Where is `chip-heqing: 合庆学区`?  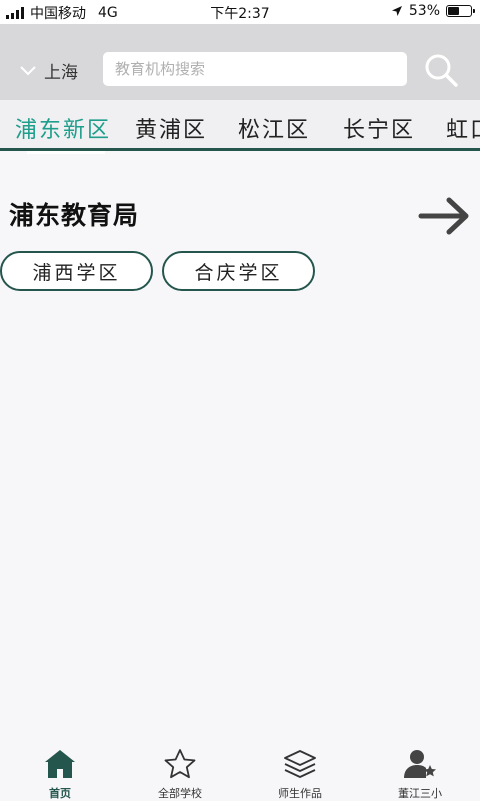
chip-heqing: 合庆学区 is located at coordinates (238, 271).